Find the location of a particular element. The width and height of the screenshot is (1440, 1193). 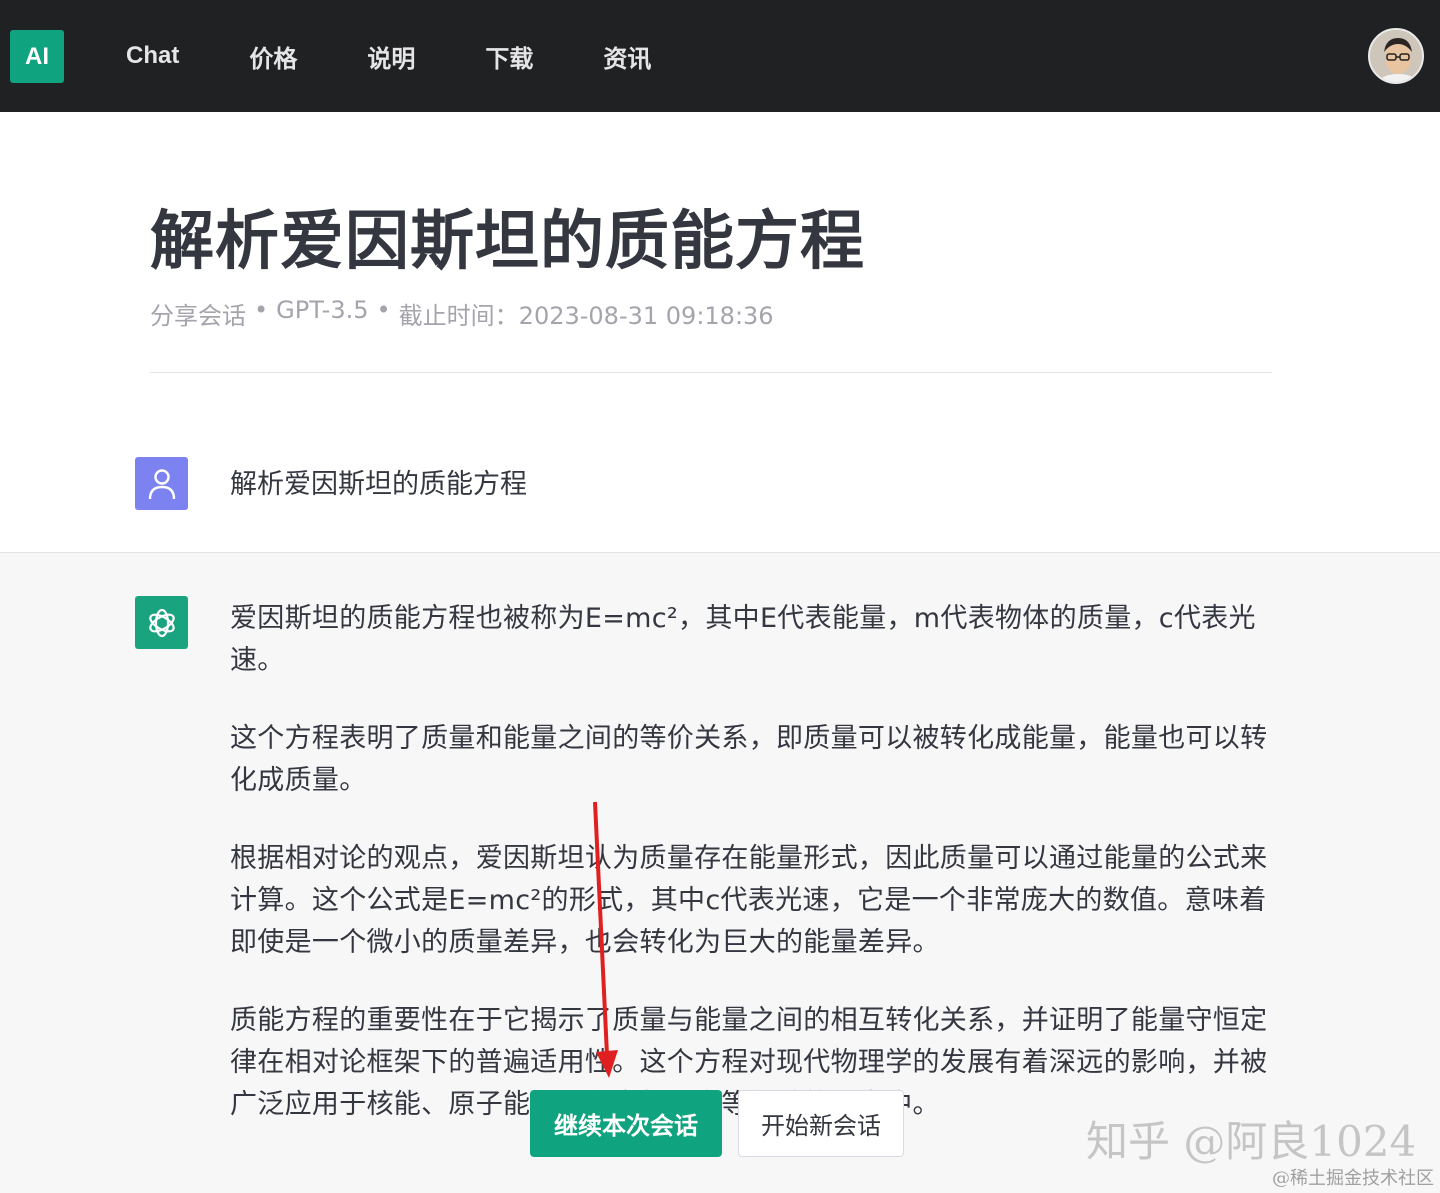

user-message: 解析爱因斯坦的质能方程 is located at coordinates (378, 484).